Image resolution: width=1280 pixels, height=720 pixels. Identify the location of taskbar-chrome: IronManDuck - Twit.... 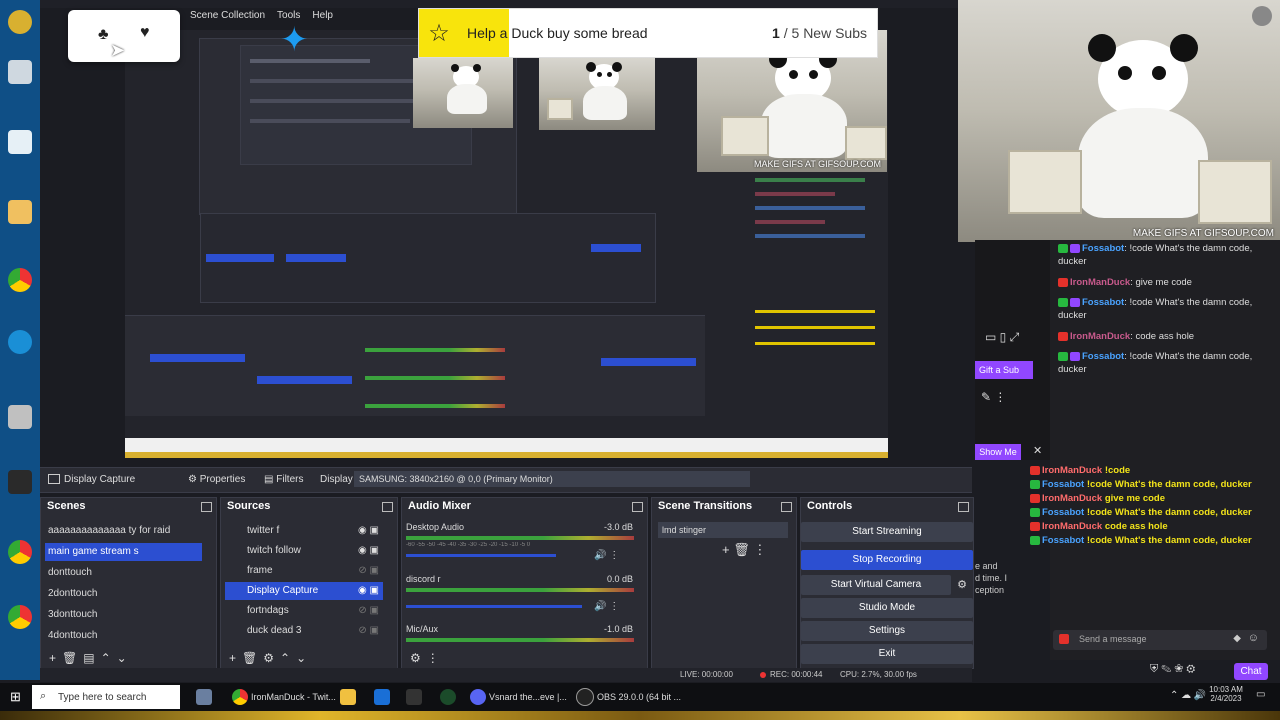
(284, 697).